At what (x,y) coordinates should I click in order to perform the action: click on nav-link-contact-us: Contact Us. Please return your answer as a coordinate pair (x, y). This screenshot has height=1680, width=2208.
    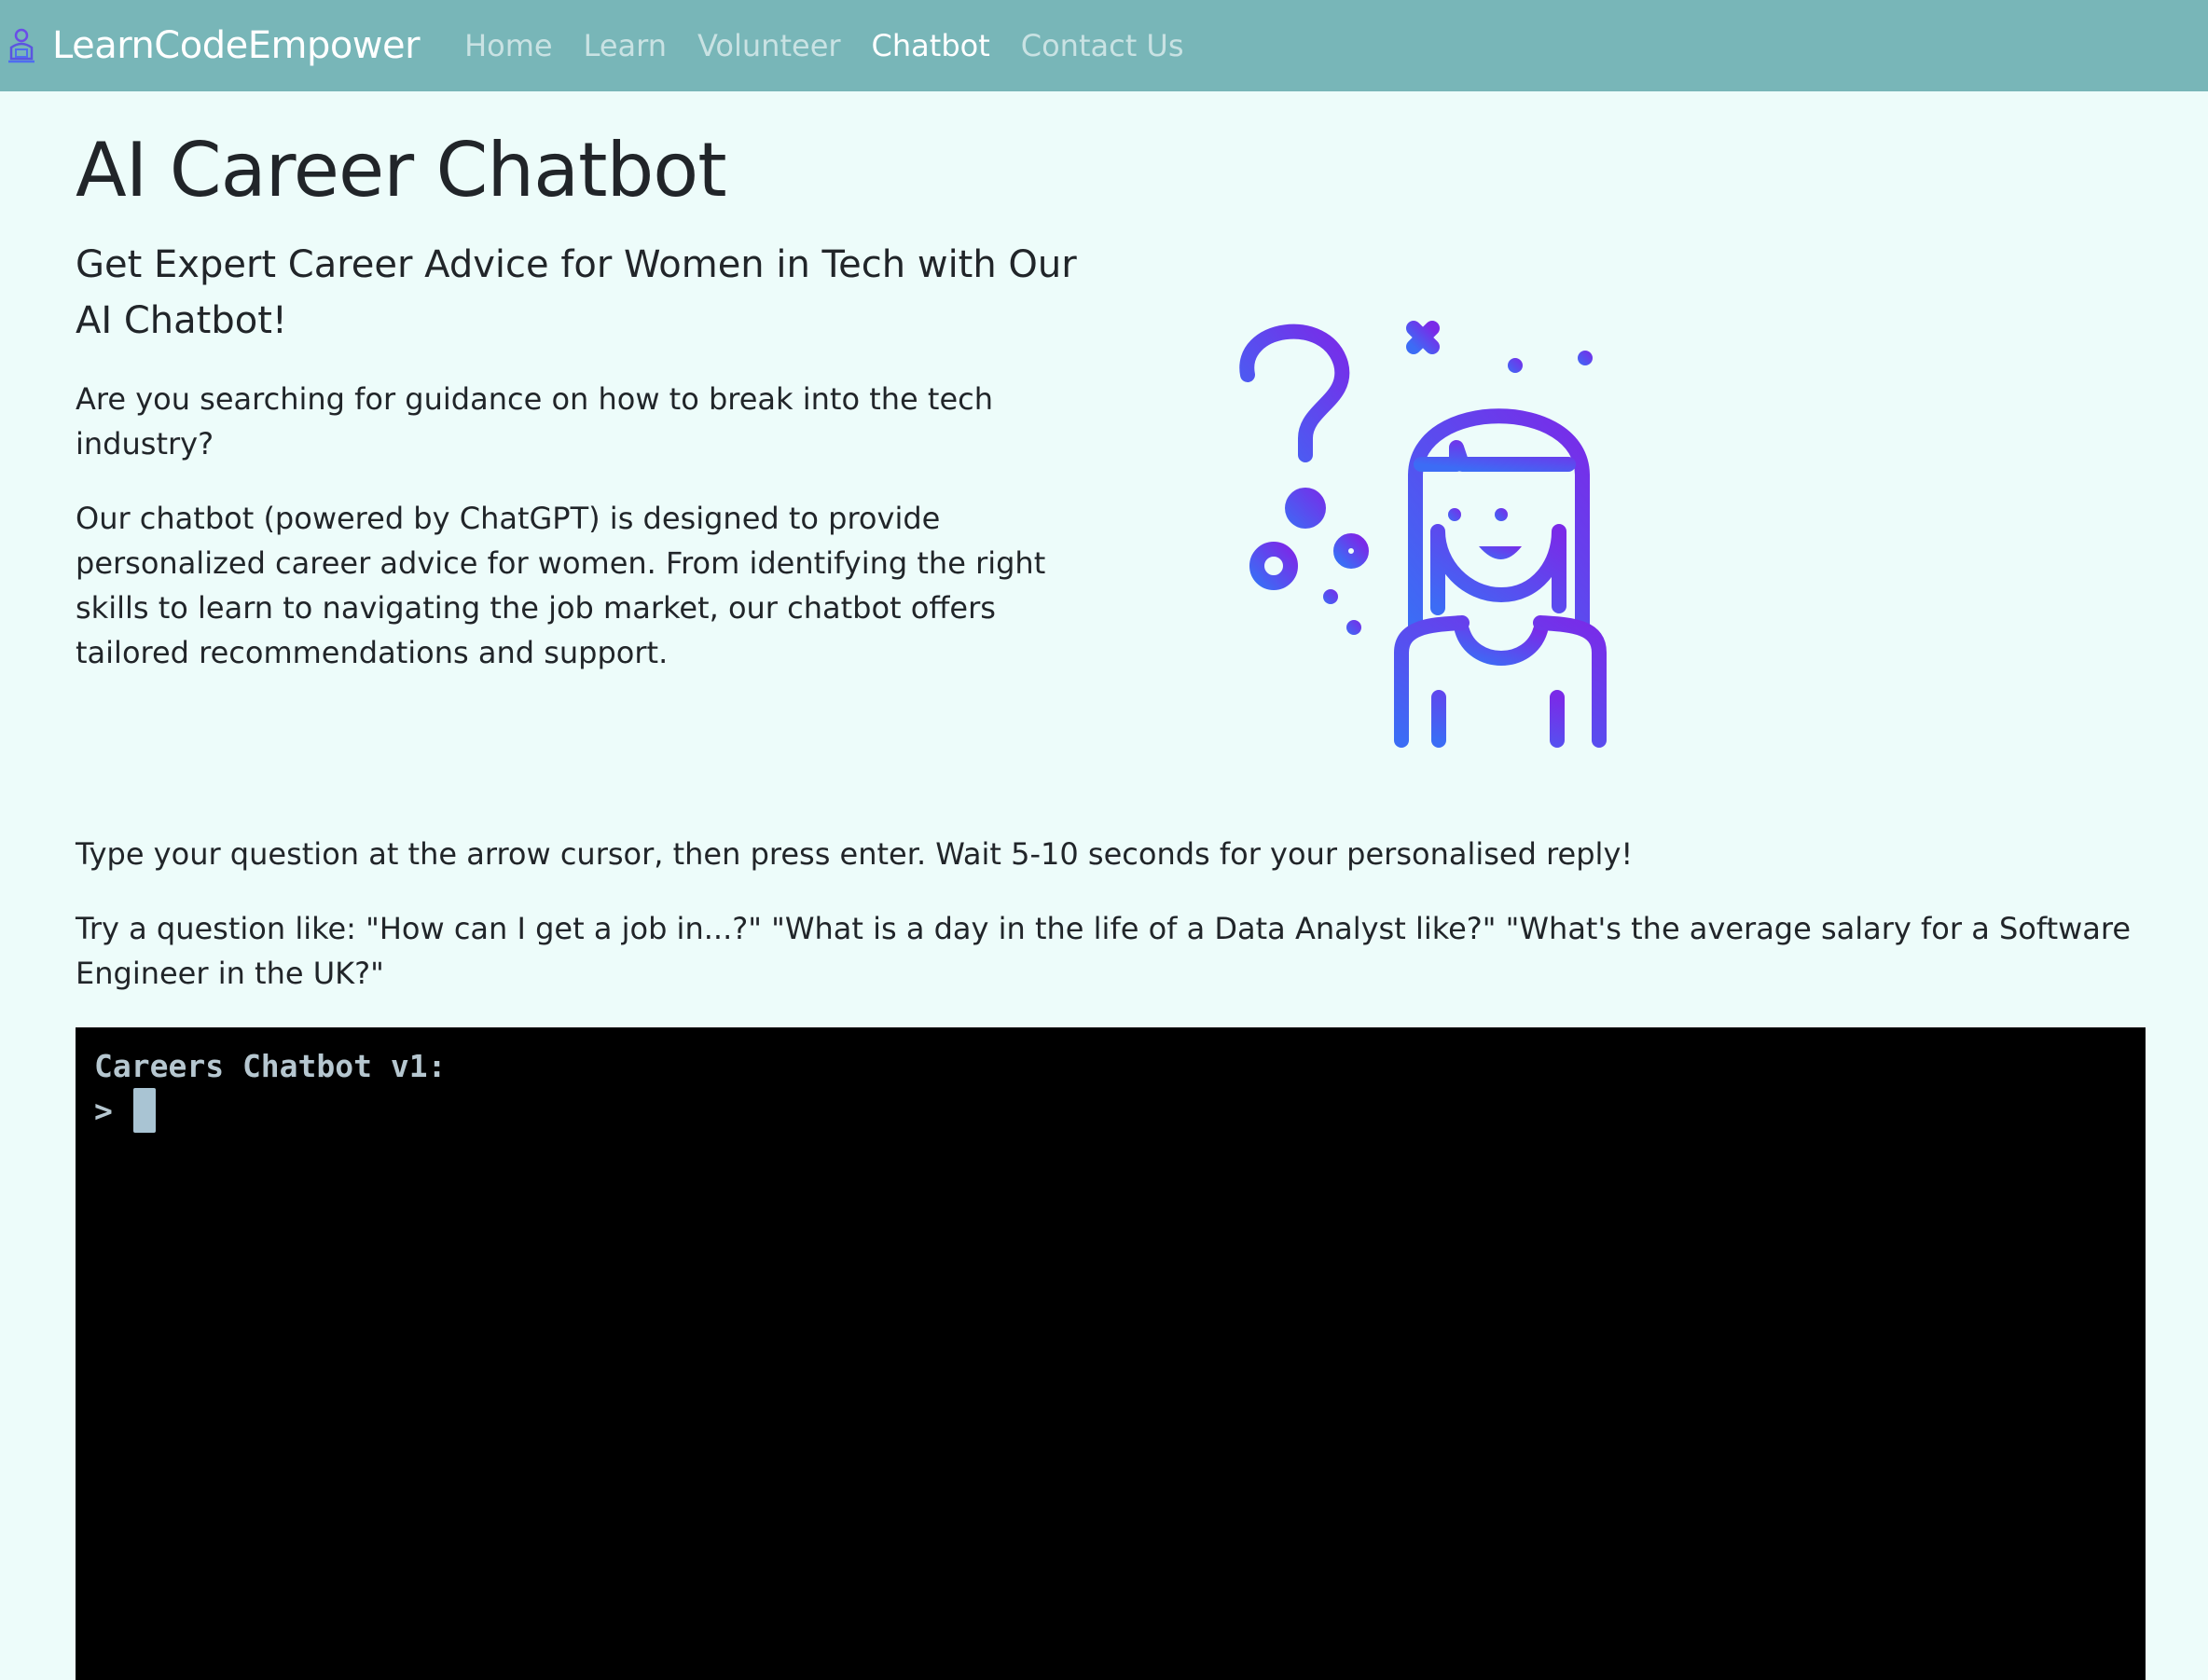
    Looking at the image, I should click on (1103, 45).